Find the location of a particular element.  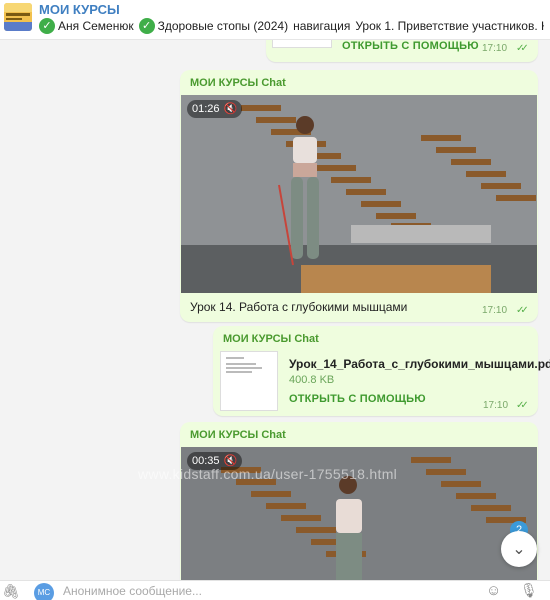

watermark-text: www.kidstaff.com.ua/user-1755518.html is located at coordinates (268, 474).